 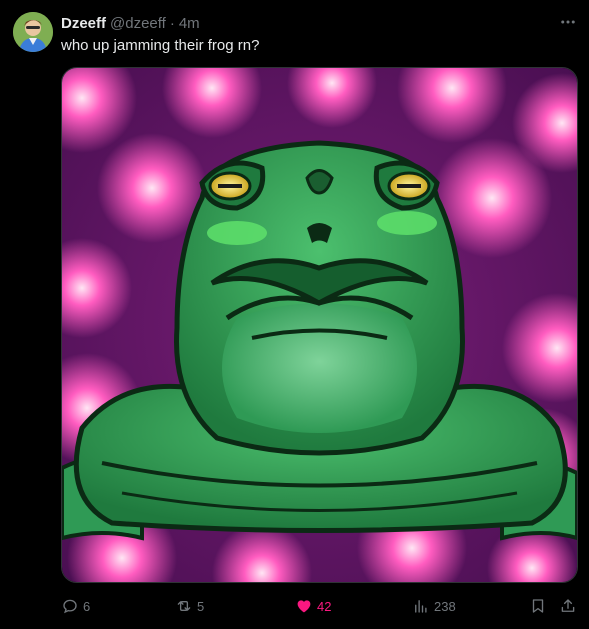 I want to click on reply-button: 6, so click(x=75, y=606).